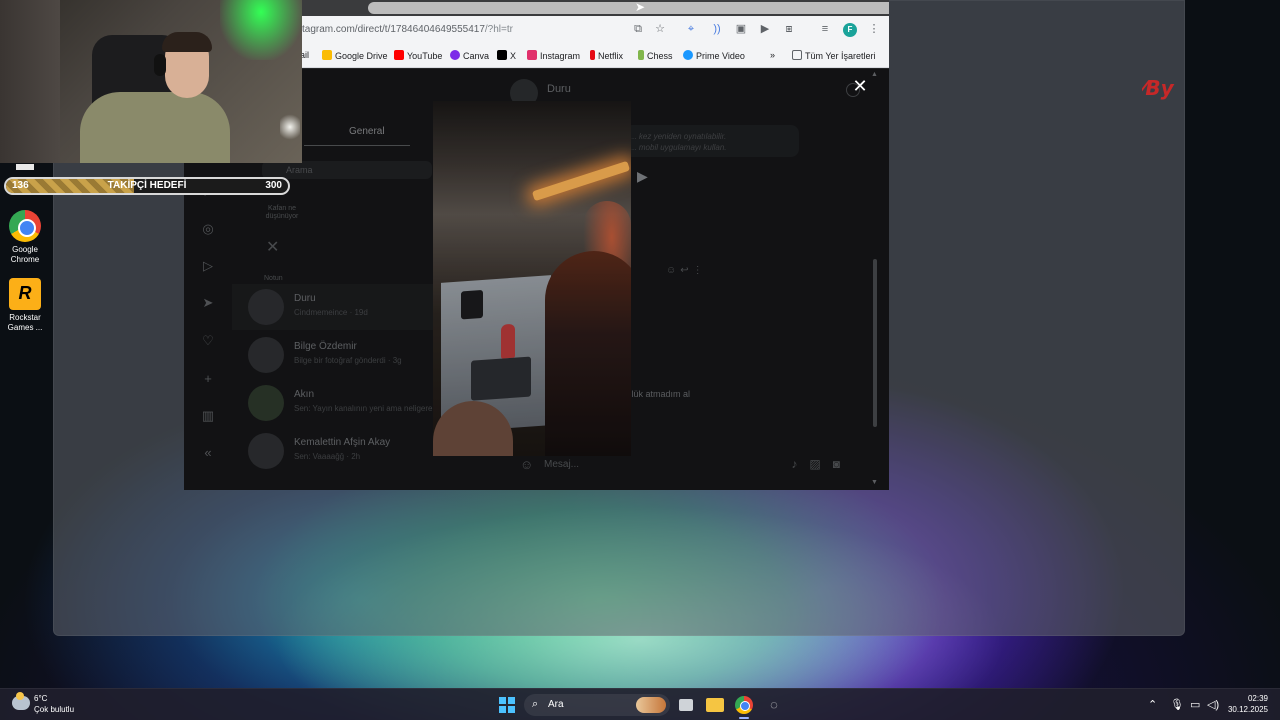 Image resolution: width=1280 pixels, height=720 pixels. Describe the element at coordinates (642, 176) in the screenshot. I see `play-icon: ▶` at that location.